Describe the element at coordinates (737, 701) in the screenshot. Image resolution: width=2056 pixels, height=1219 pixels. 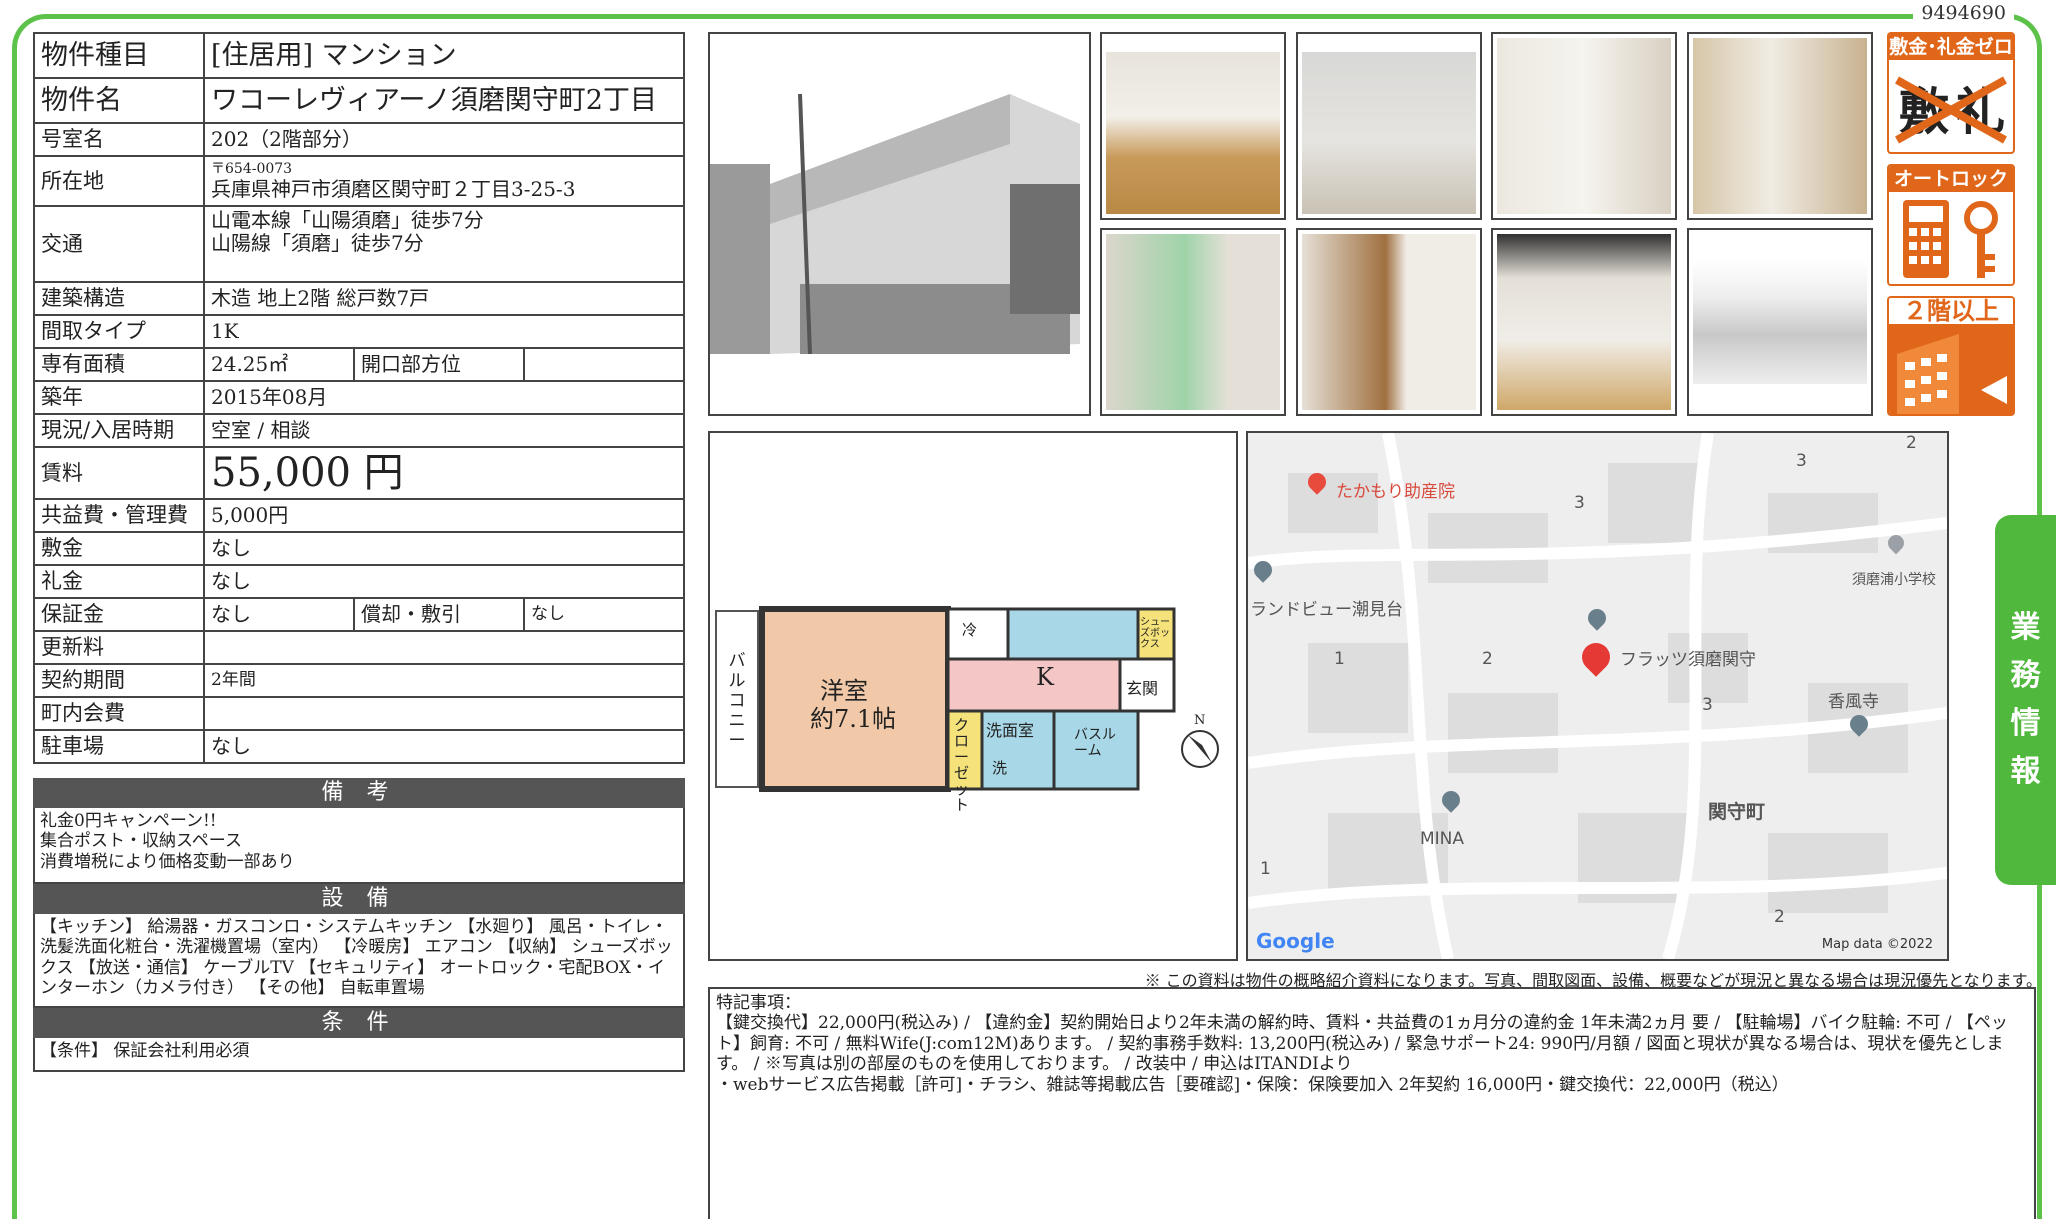
I see `balcony-label: バルコニー` at that location.